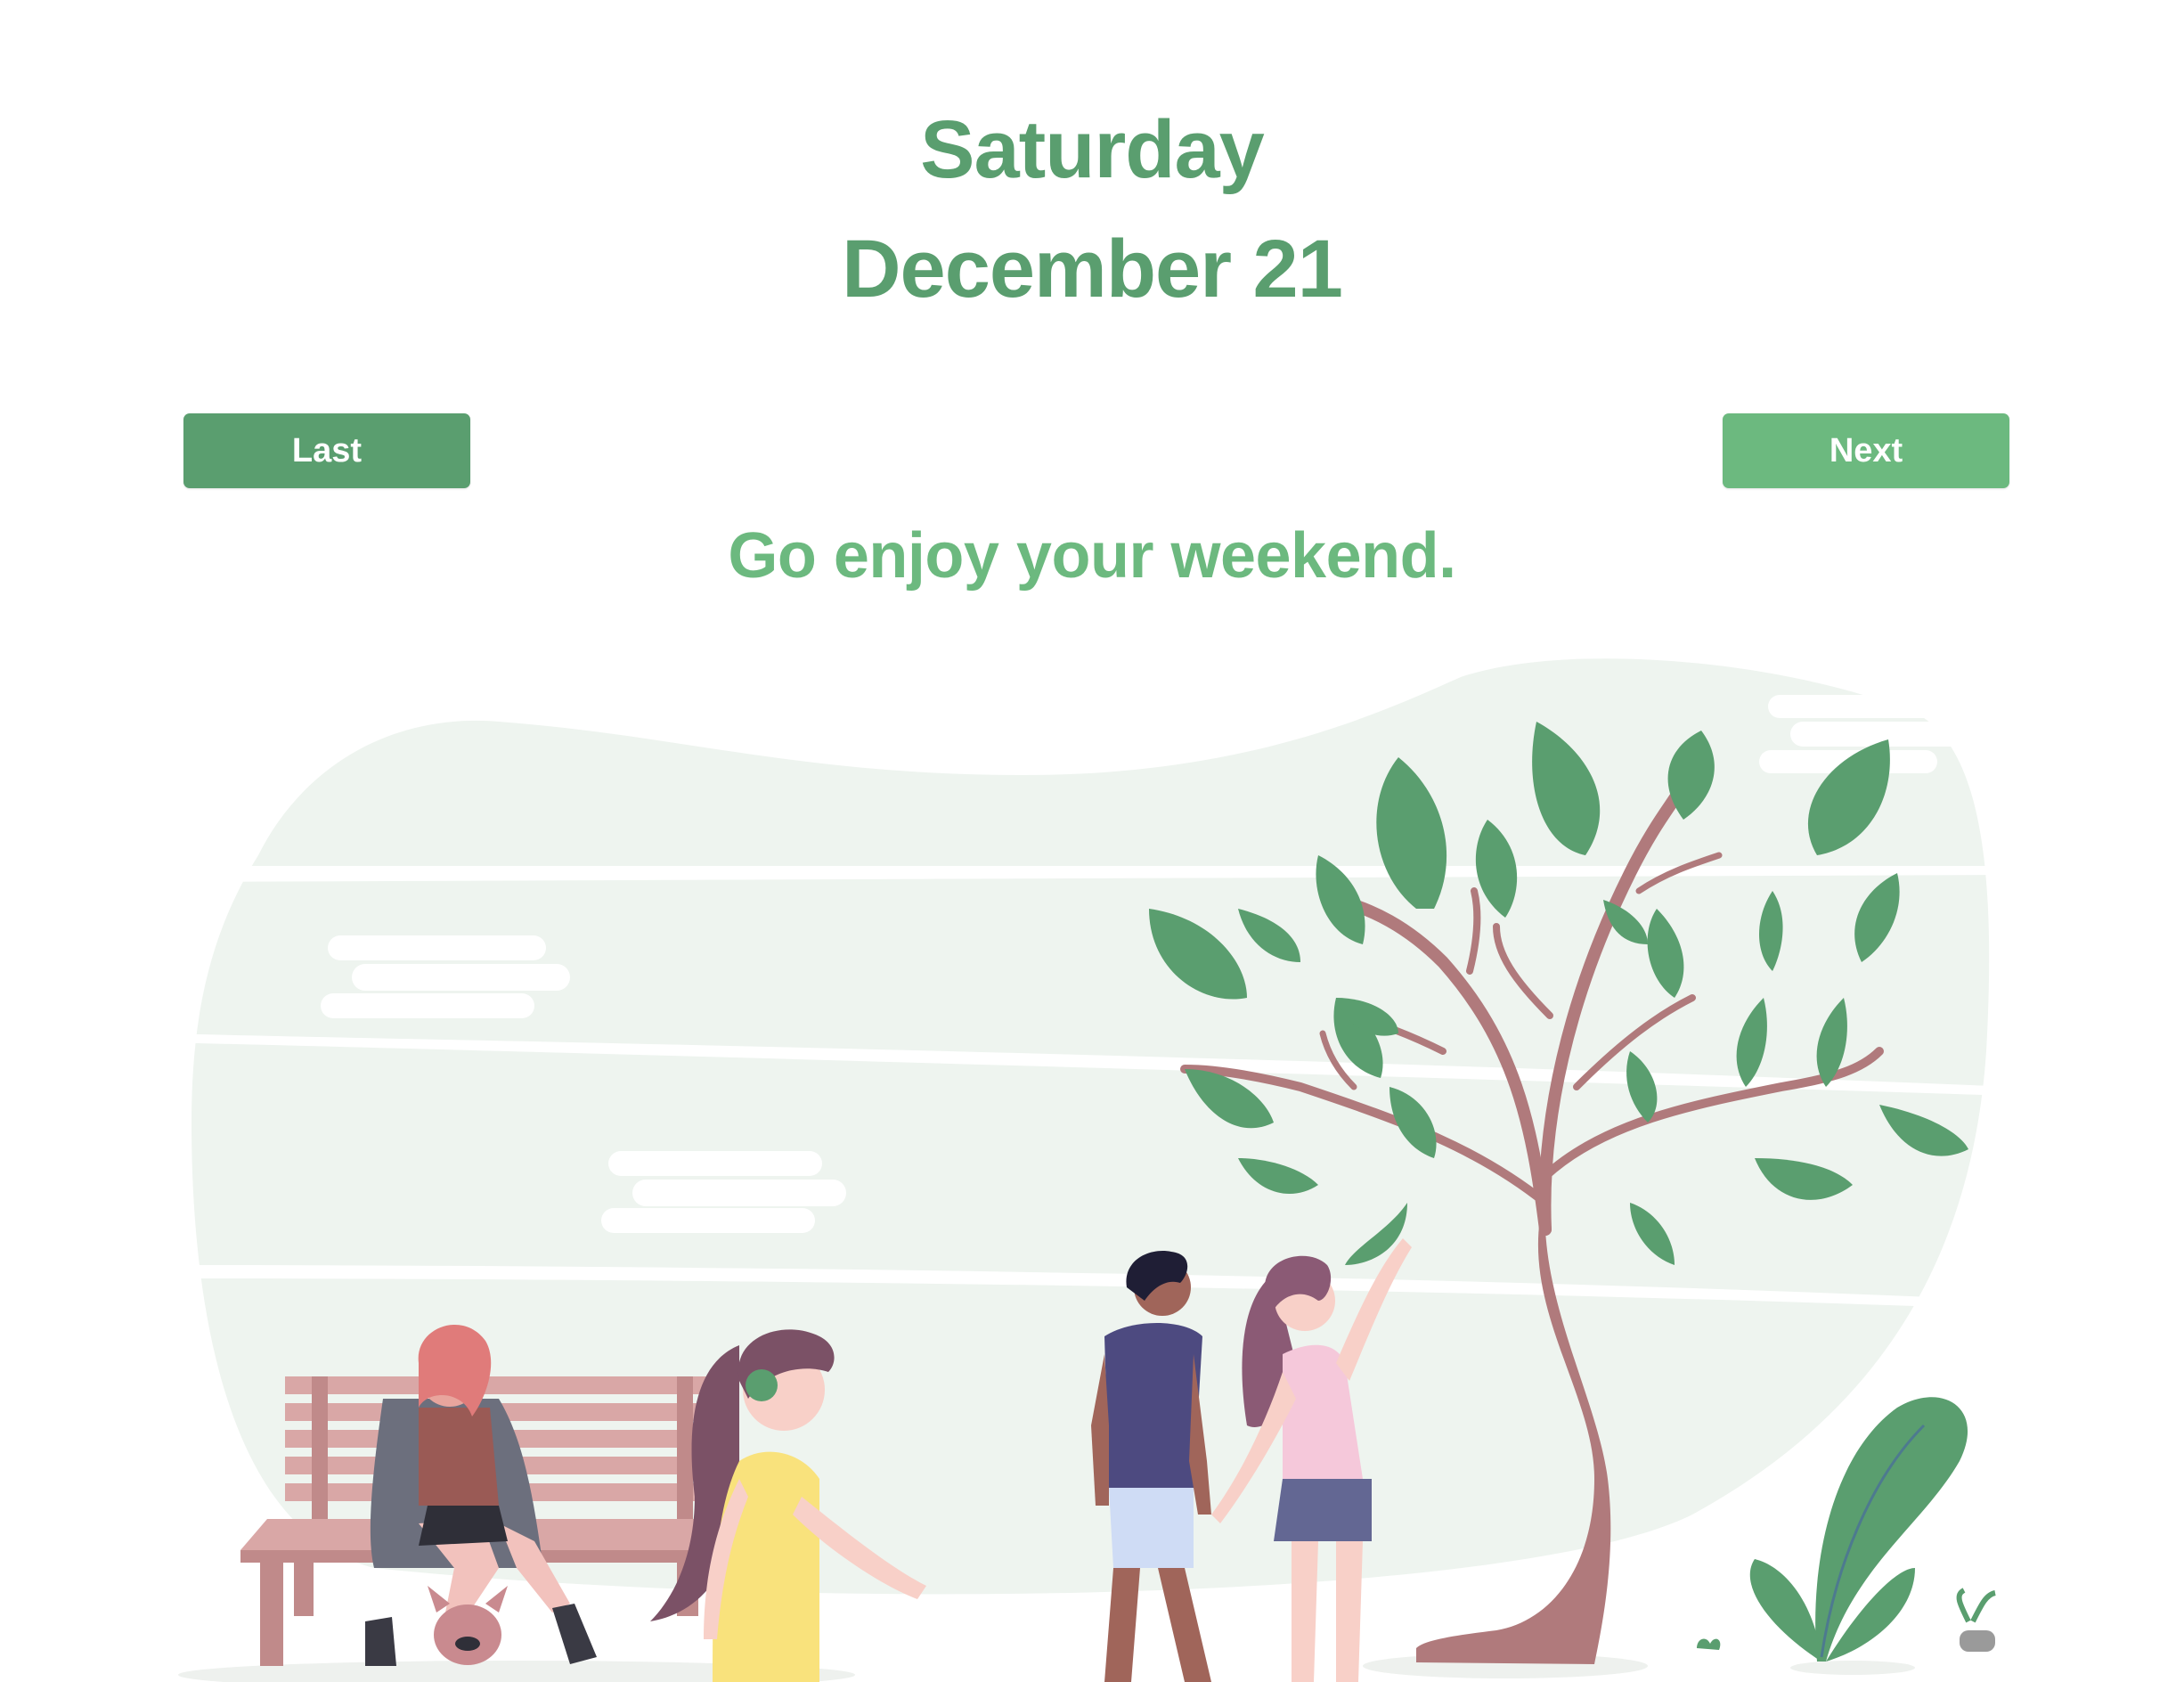 The height and width of the screenshot is (1682, 2184). I want to click on ground-shadows, so click(1046, 1667).